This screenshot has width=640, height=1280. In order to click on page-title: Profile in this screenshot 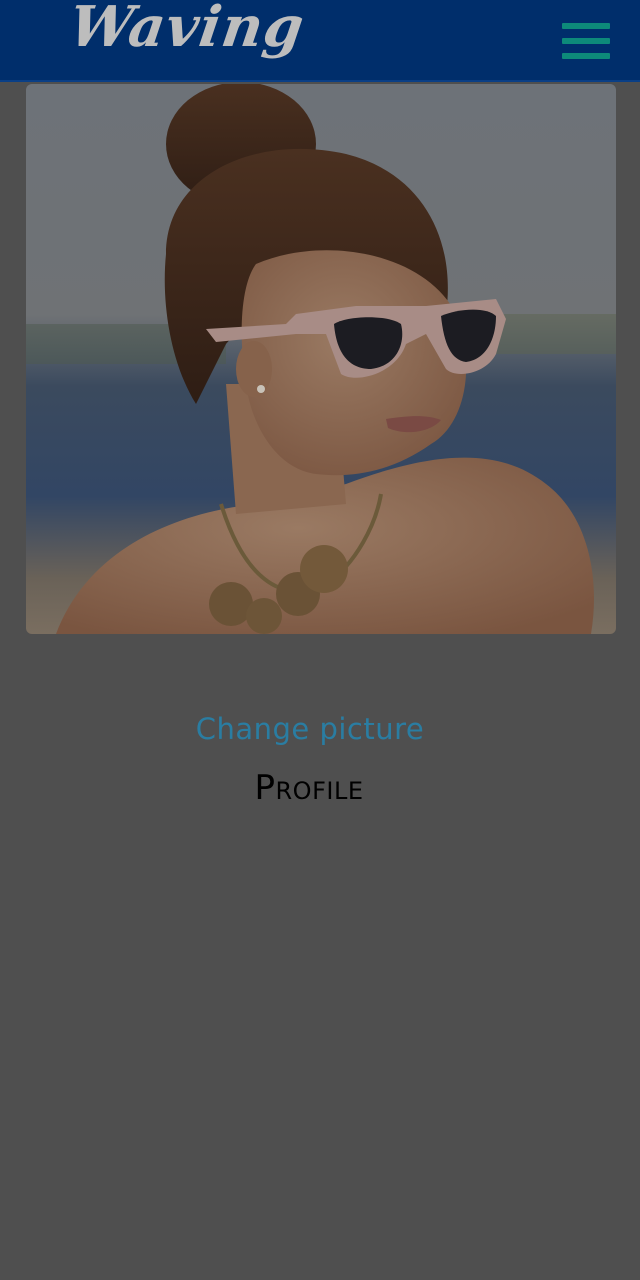, I will do `click(309, 788)`.